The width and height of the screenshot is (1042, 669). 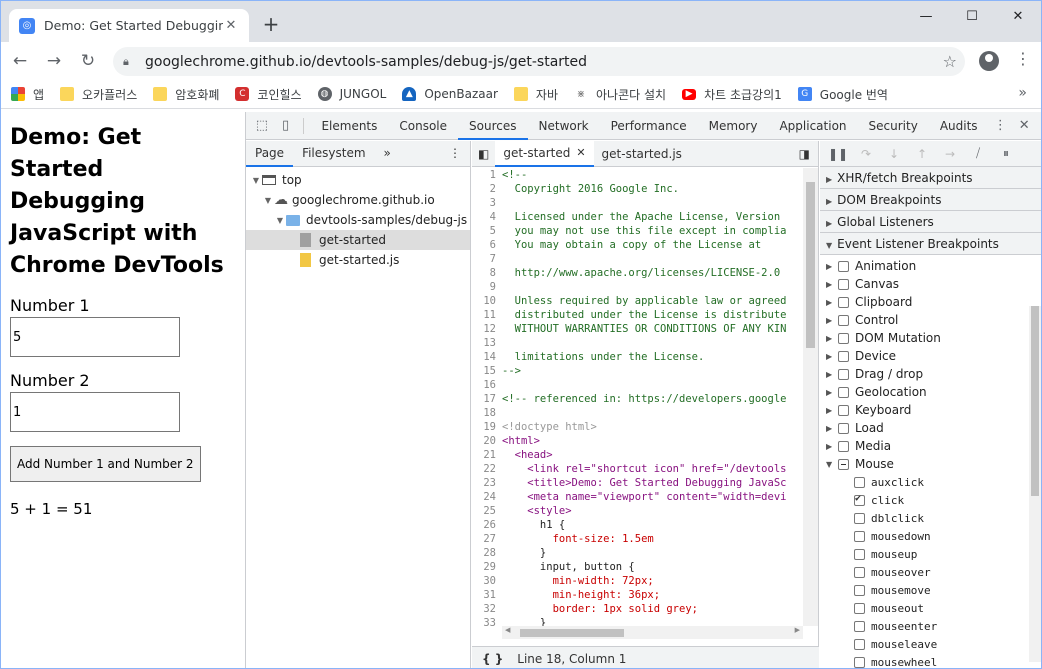 What do you see at coordinates (930, 302) in the screenshot?
I see `event-category: ▶ Clipboard` at bounding box center [930, 302].